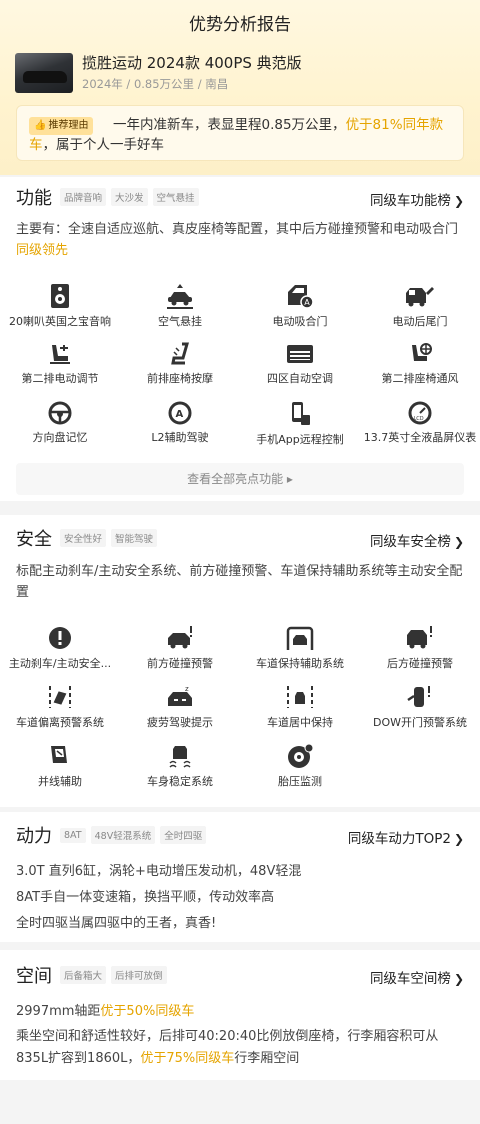 This screenshot has width=480, height=1124. What do you see at coordinates (155, 84) in the screenshot?
I see `car-meta: 2024年 / 0.85万公里 / 南昌` at bounding box center [155, 84].